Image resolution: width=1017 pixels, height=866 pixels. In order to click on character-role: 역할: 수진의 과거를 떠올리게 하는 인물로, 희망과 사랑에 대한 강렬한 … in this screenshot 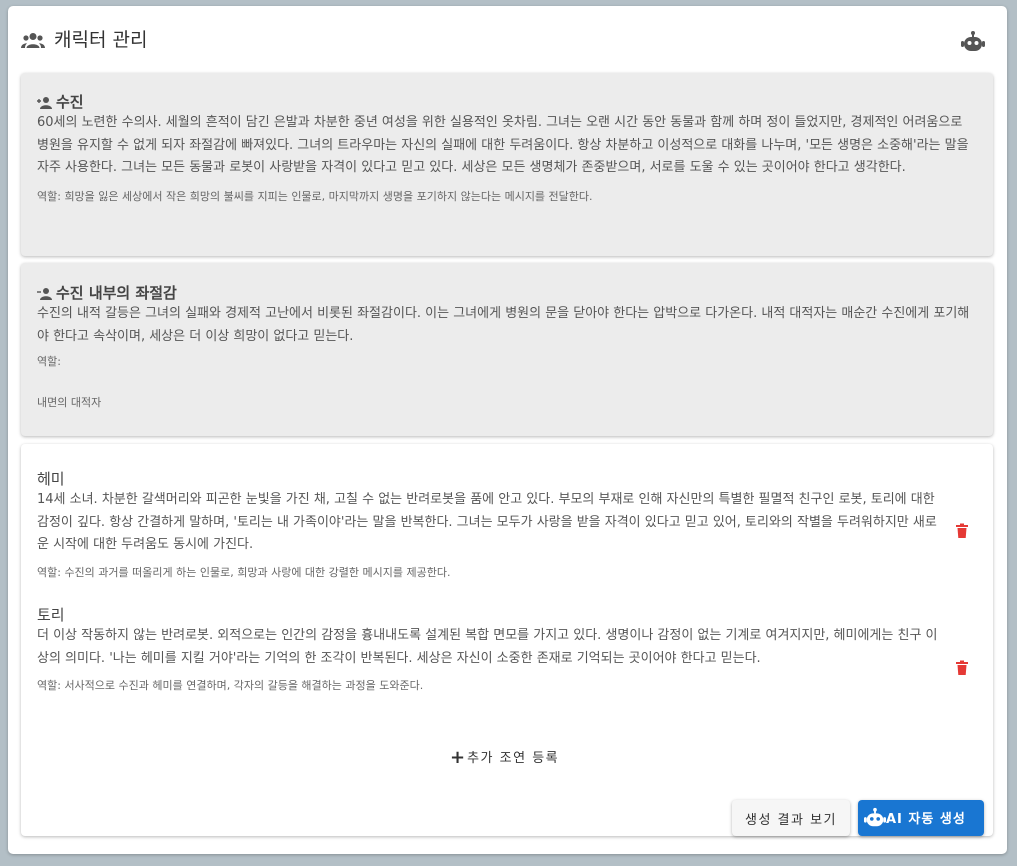, I will do `click(244, 572)`.